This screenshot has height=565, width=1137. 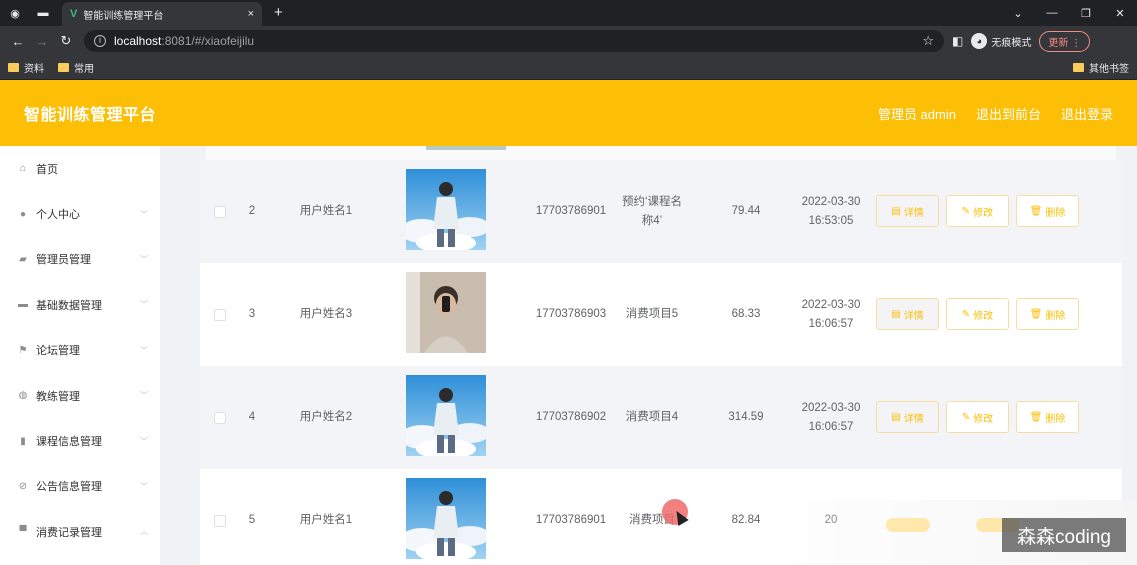 What do you see at coordinates (74, 14) in the screenshot?
I see `vue-logo-icon: V` at bounding box center [74, 14].